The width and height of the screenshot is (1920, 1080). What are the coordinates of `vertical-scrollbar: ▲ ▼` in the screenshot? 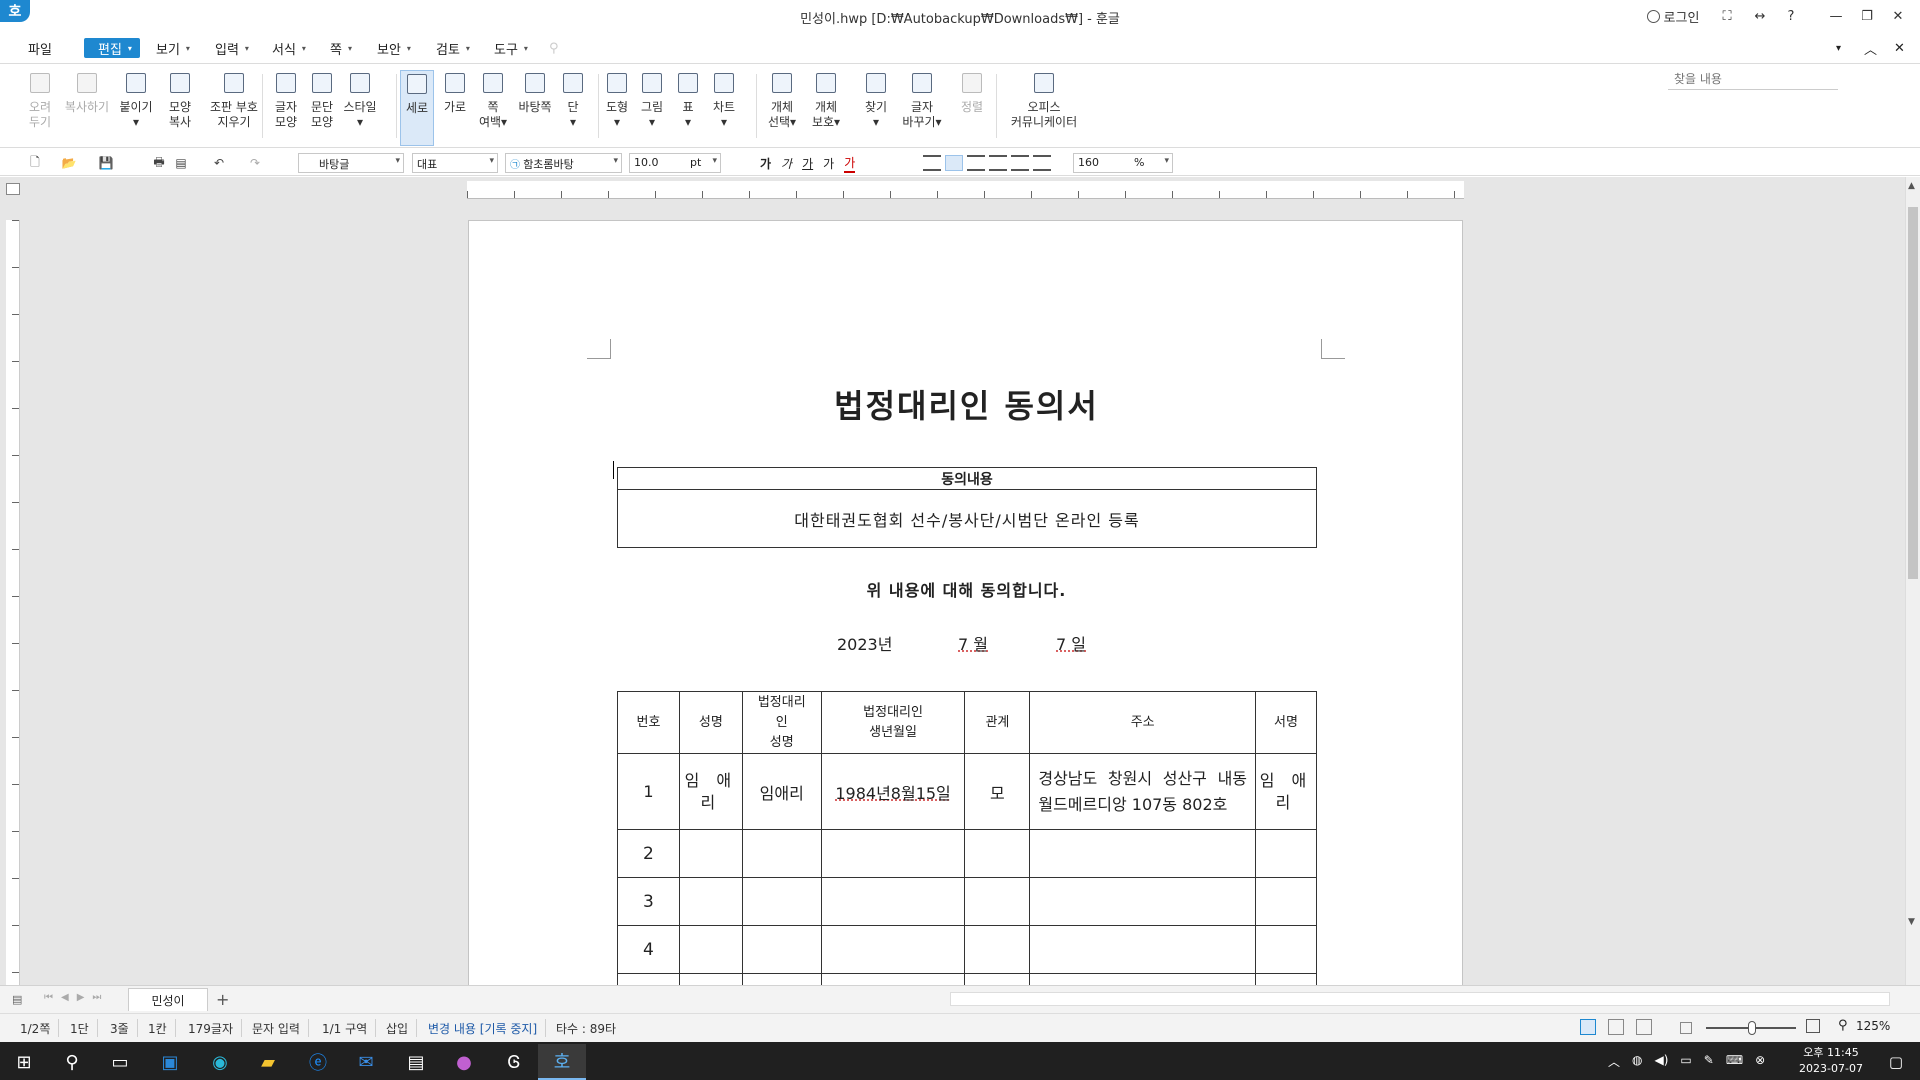 It's located at (1912, 581).